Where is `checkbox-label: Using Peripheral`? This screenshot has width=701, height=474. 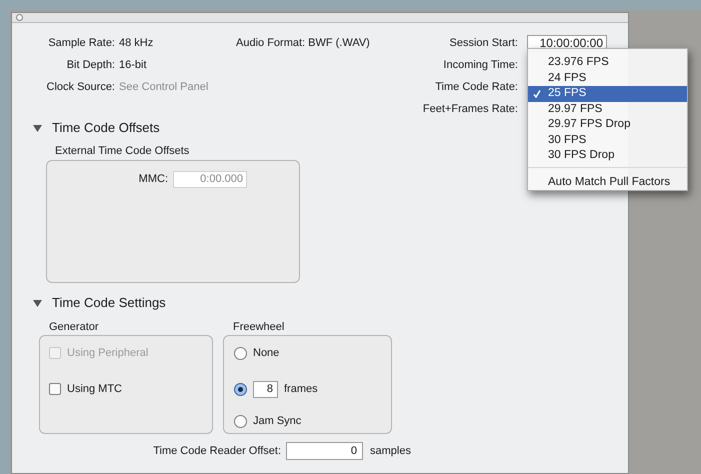 checkbox-label: Using Peripheral is located at coordinates (107, 353).